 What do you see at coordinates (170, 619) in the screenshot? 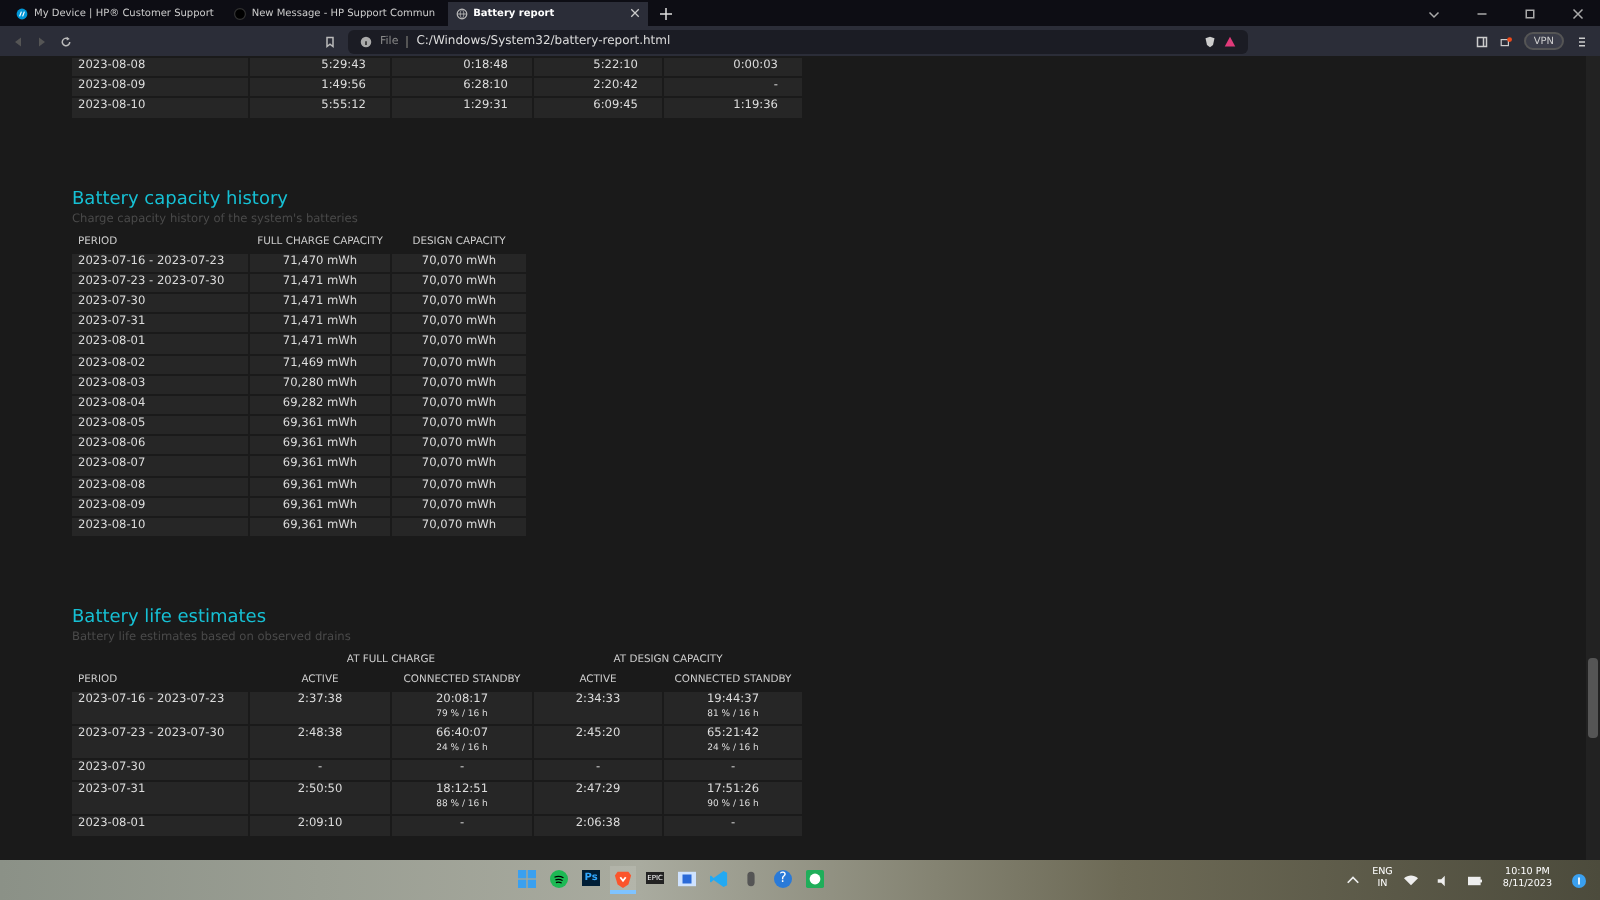
I see `section-title: Battery life estimates` at bounding box center [170, 619].